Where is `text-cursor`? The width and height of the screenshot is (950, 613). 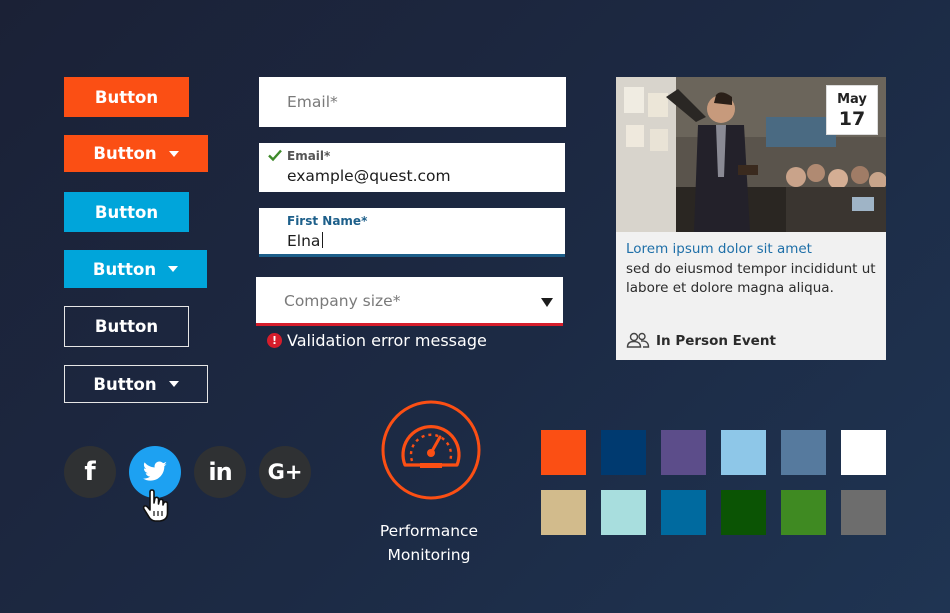
text-cursor is located at coordinates (323, 240).